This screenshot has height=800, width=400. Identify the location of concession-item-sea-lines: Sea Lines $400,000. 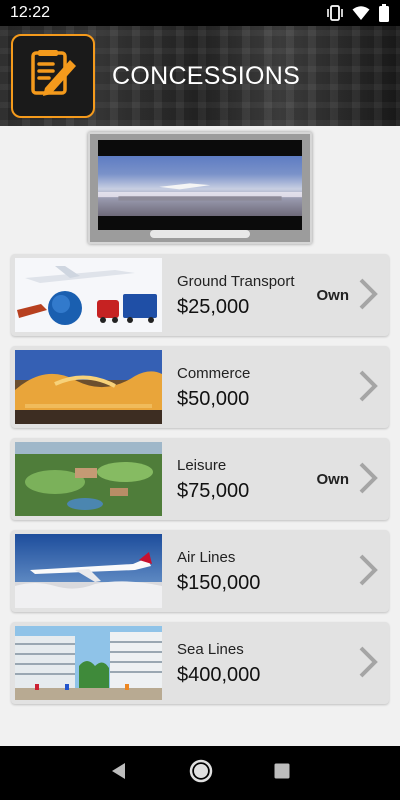
(200, 663).